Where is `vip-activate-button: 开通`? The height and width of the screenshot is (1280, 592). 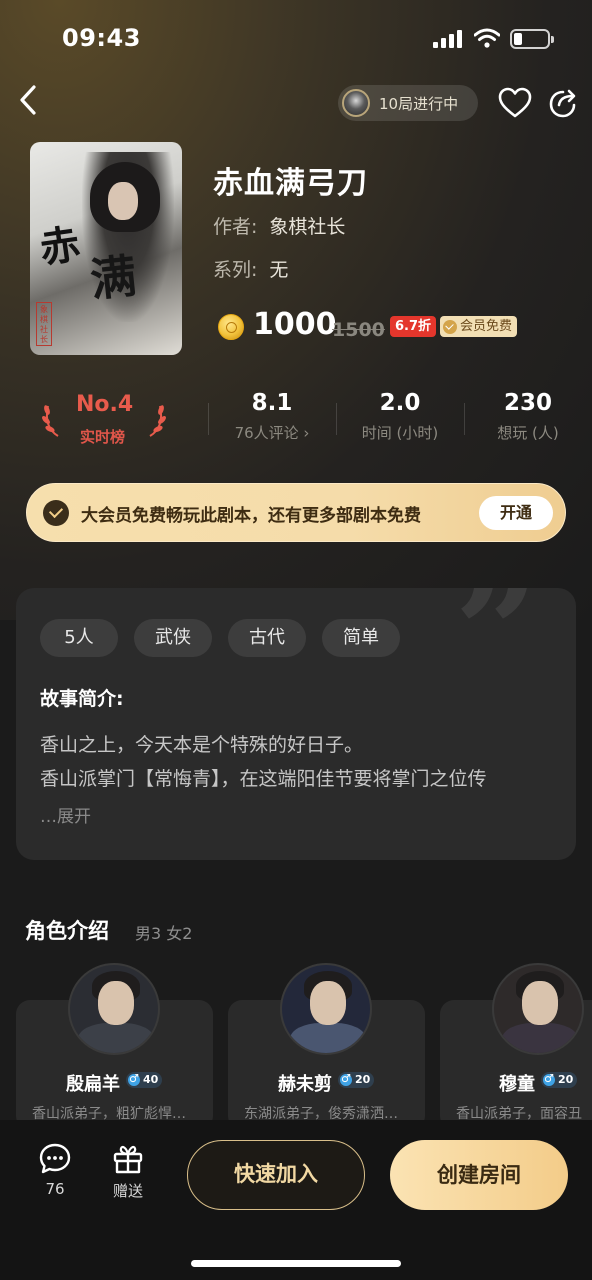 vip-activate-button: 开通 is located at coordinates (516, 513).